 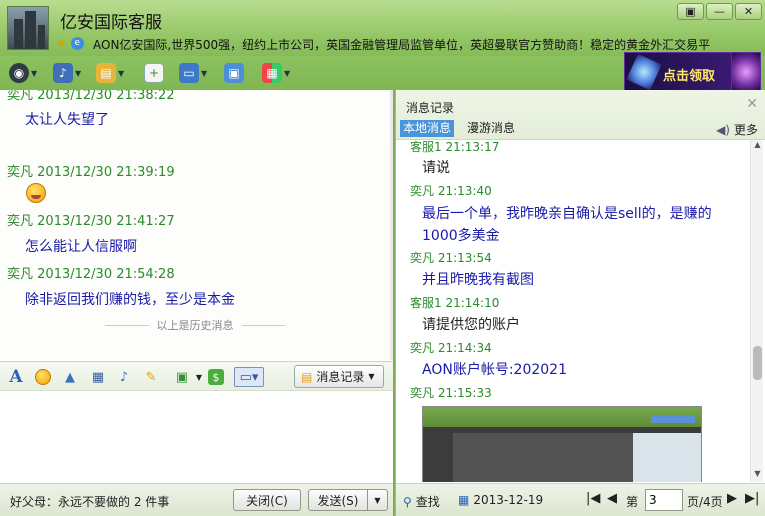 What do you see at coordinates (391, 225) in the screenshot?
I see `chat-scrollbar` at bounding box center [391, 225].